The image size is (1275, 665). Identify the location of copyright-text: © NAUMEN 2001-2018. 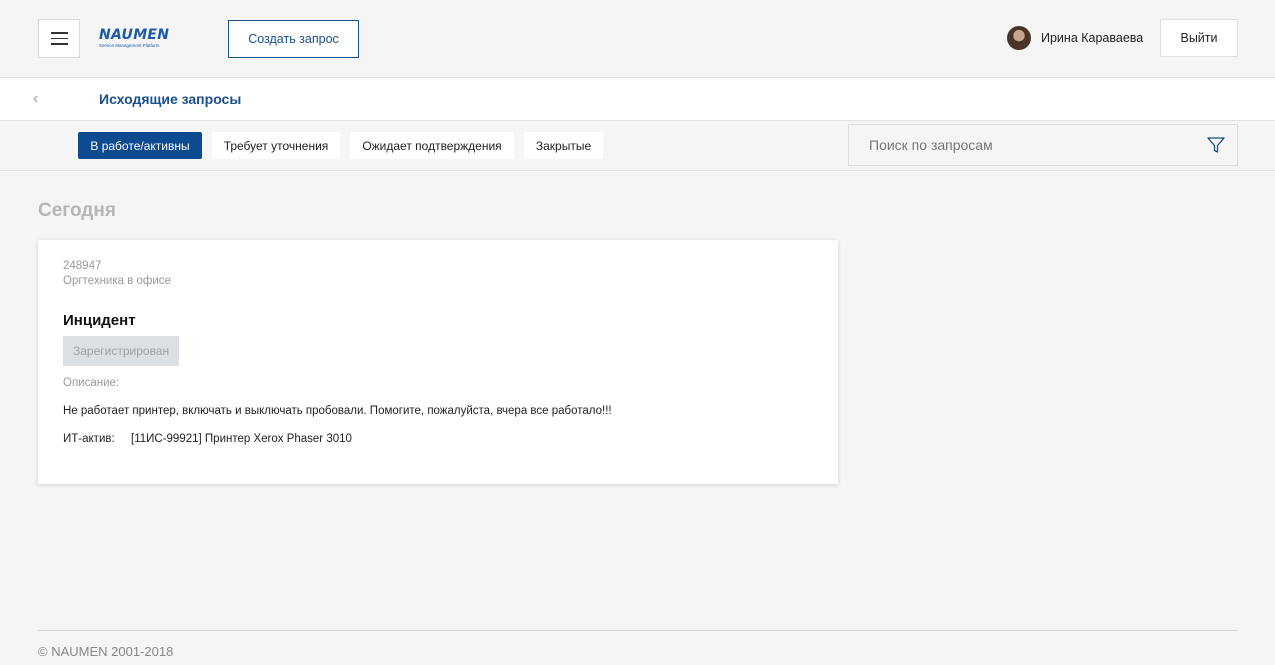
(106, 651).